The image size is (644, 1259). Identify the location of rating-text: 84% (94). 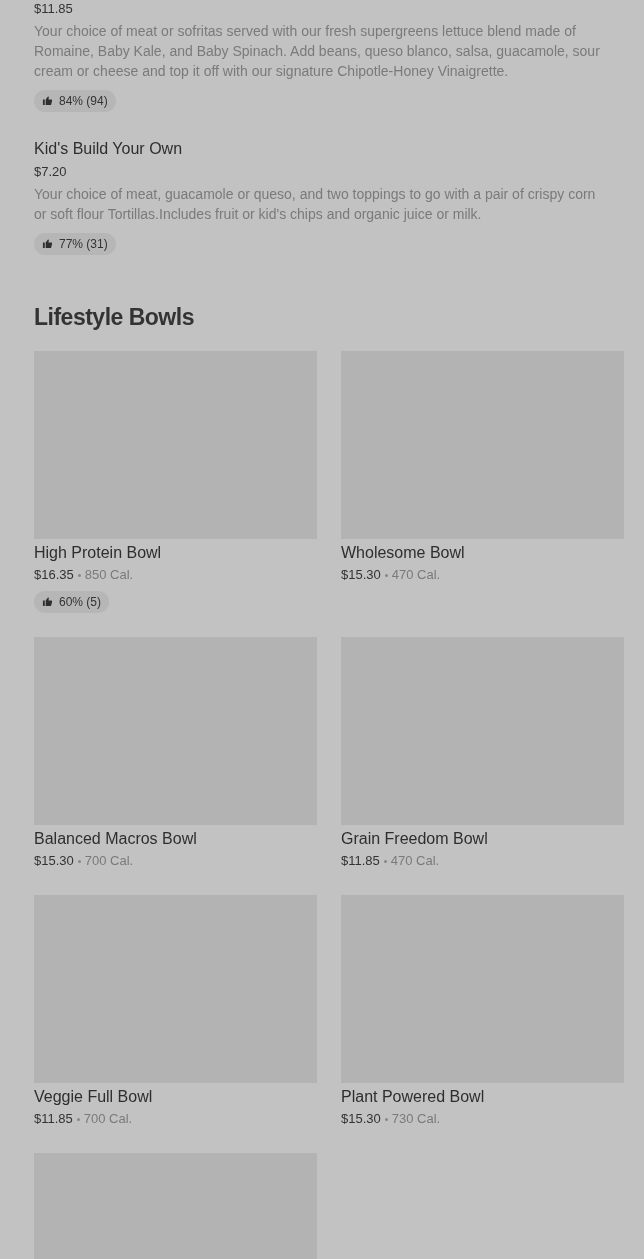
(83, 101).